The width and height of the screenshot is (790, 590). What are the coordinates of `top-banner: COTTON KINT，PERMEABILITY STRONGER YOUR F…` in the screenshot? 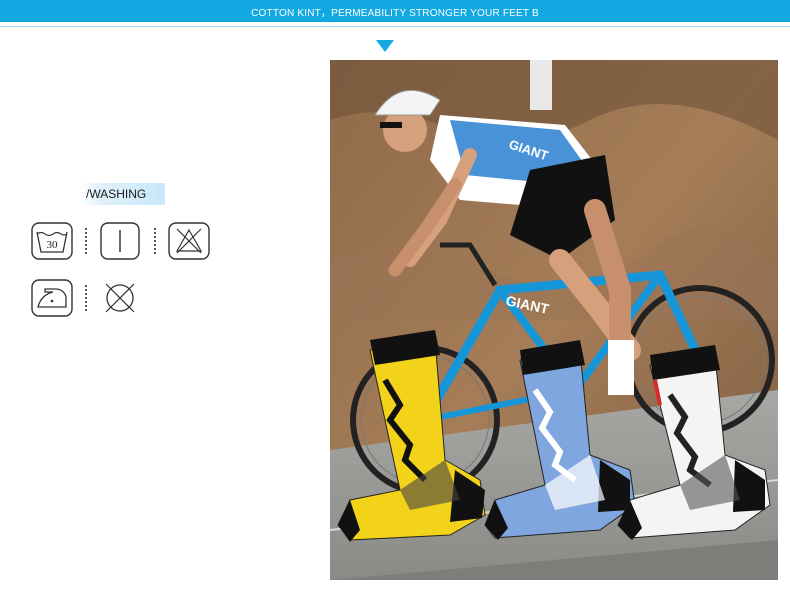 It's located at (395, 11).